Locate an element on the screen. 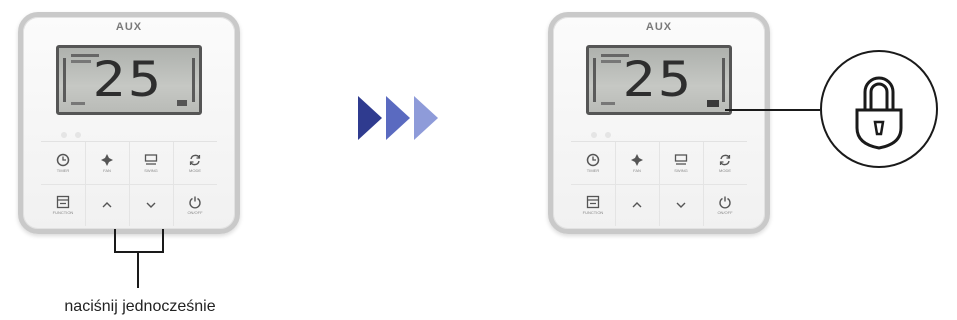 This screenshot has height=320, width=957. press-indicator-bracket is located at coordinates (139, 241).